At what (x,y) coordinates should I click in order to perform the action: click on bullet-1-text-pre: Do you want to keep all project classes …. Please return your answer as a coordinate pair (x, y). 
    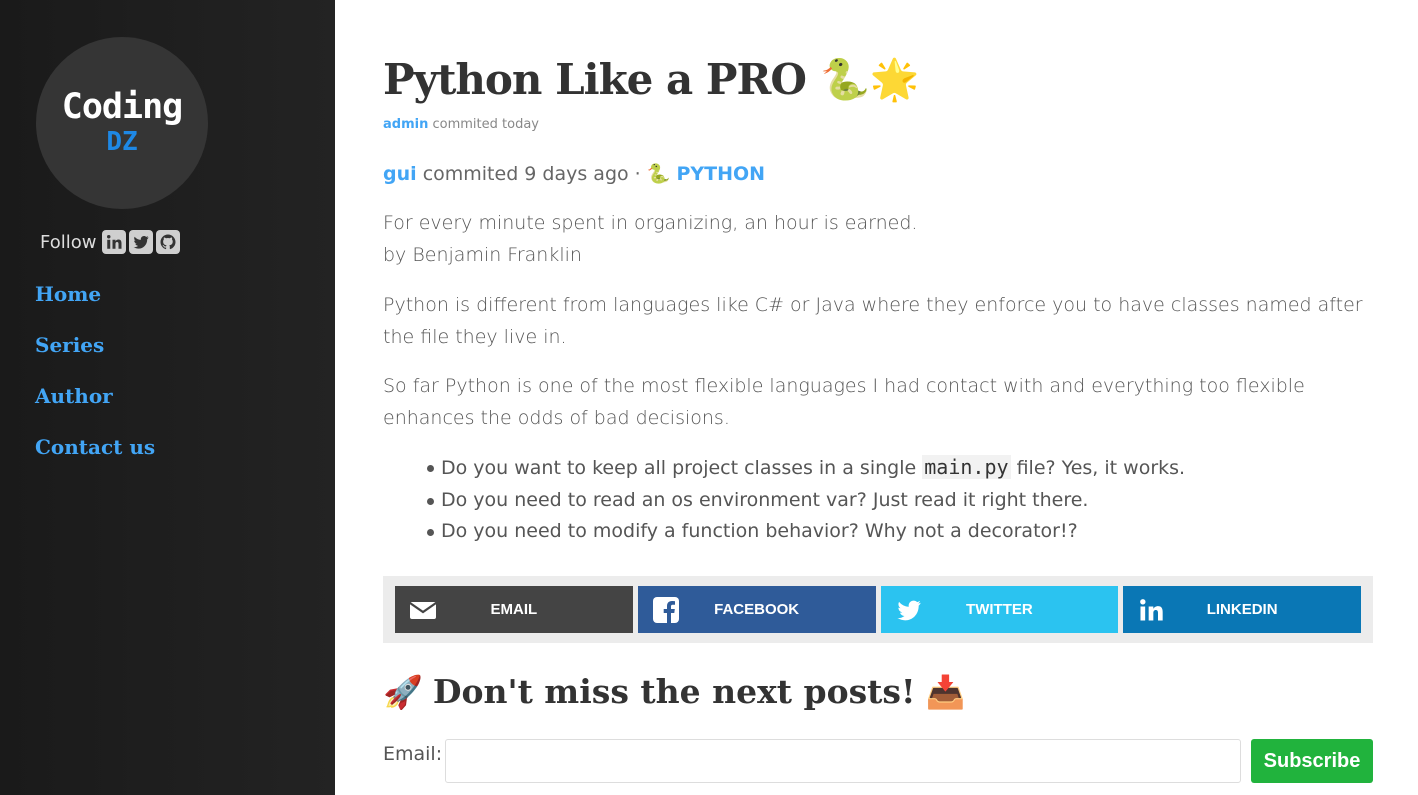
    Looking at the image, I should click on (682, 468).